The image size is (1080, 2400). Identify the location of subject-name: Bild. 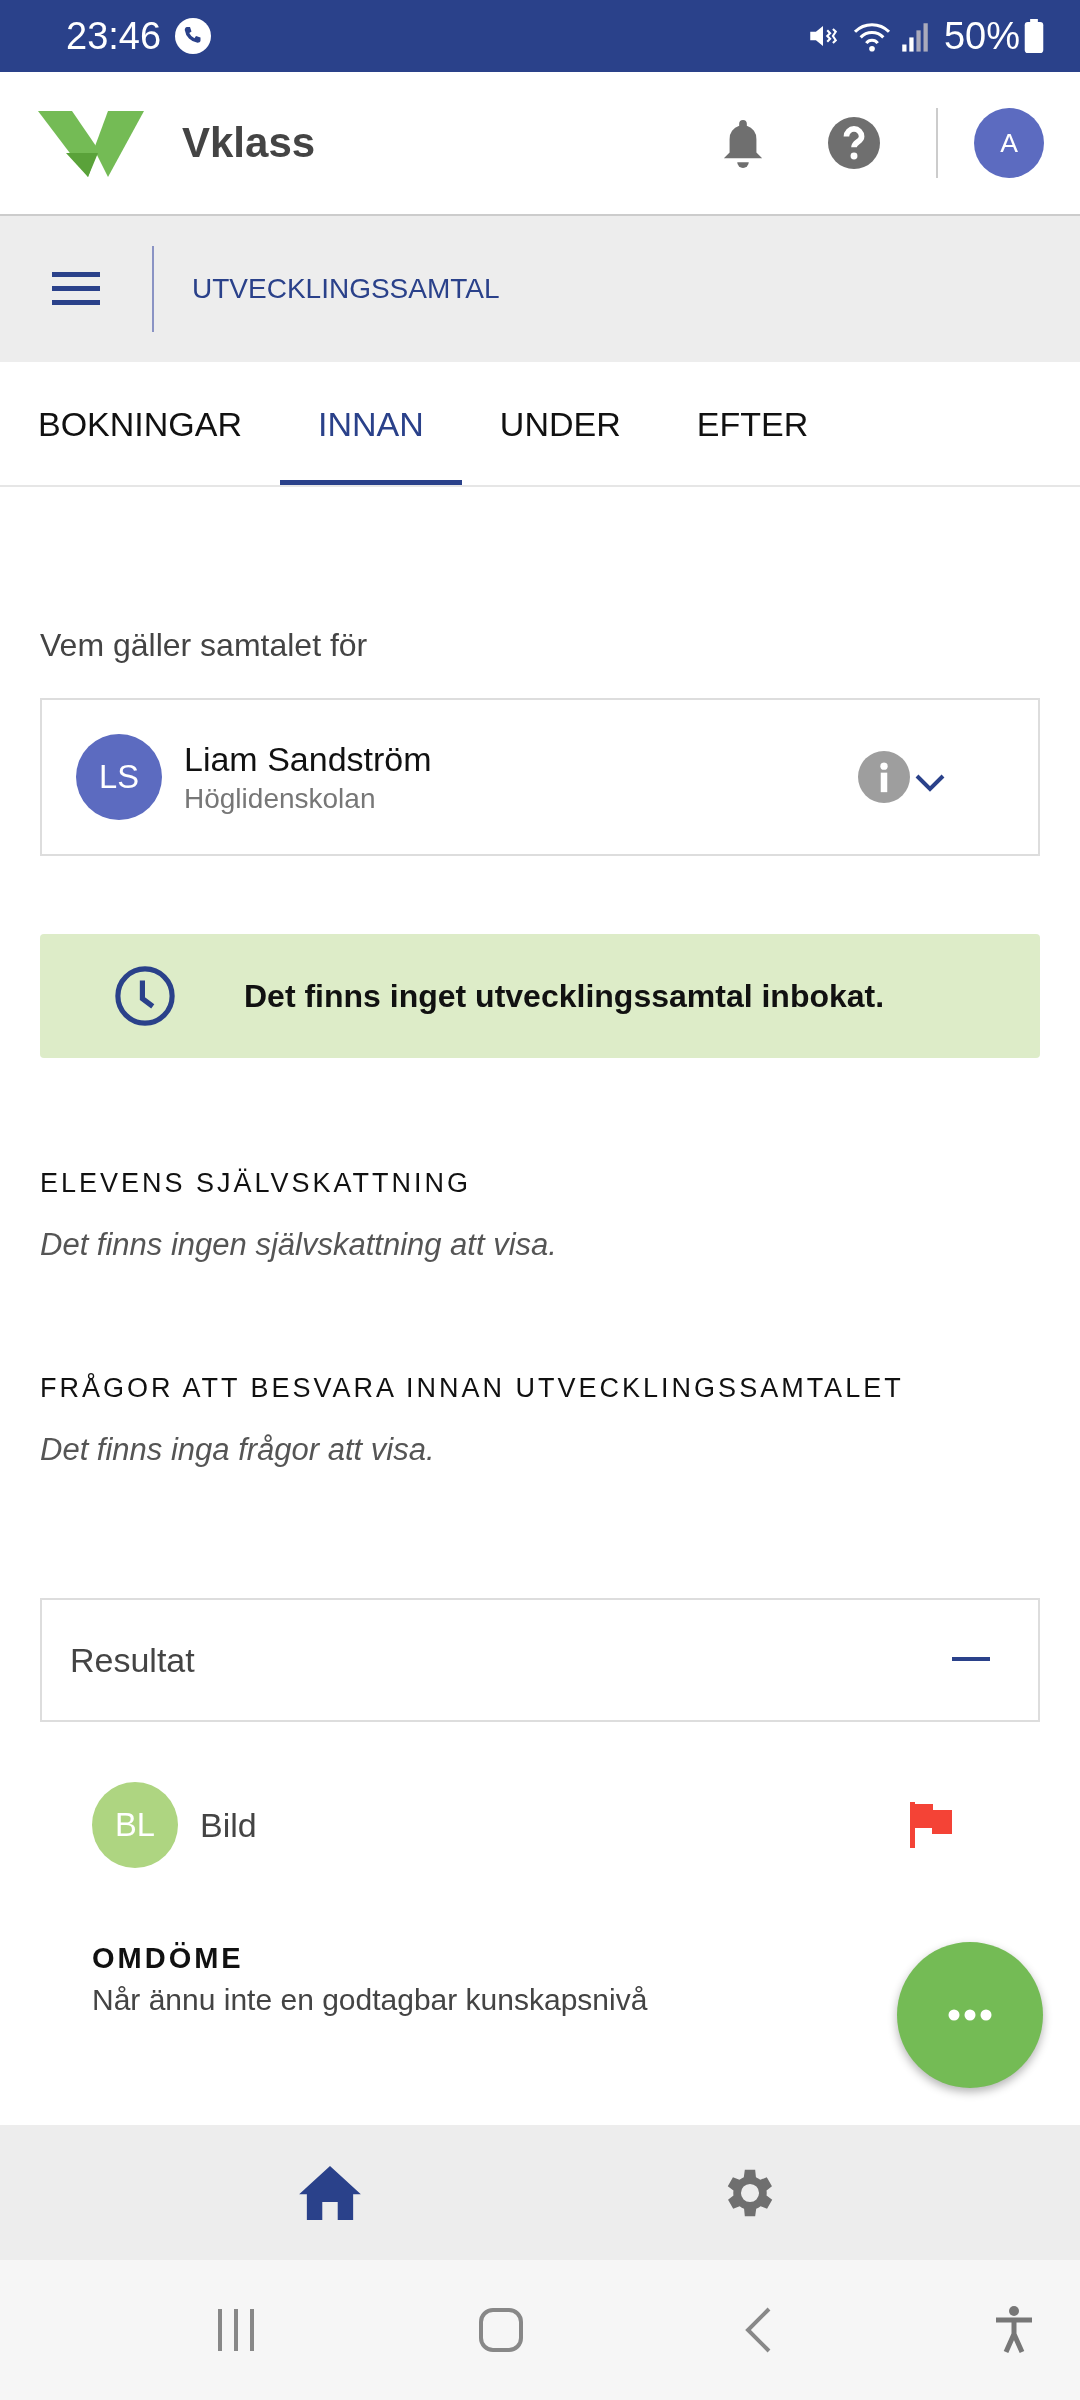
(229, 1825).